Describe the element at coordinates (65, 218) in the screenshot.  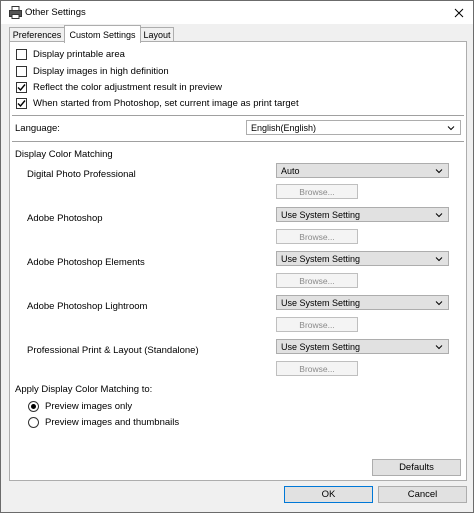
I see `app-label-adobe-photoshop: Adobe Photoshop` at that location.